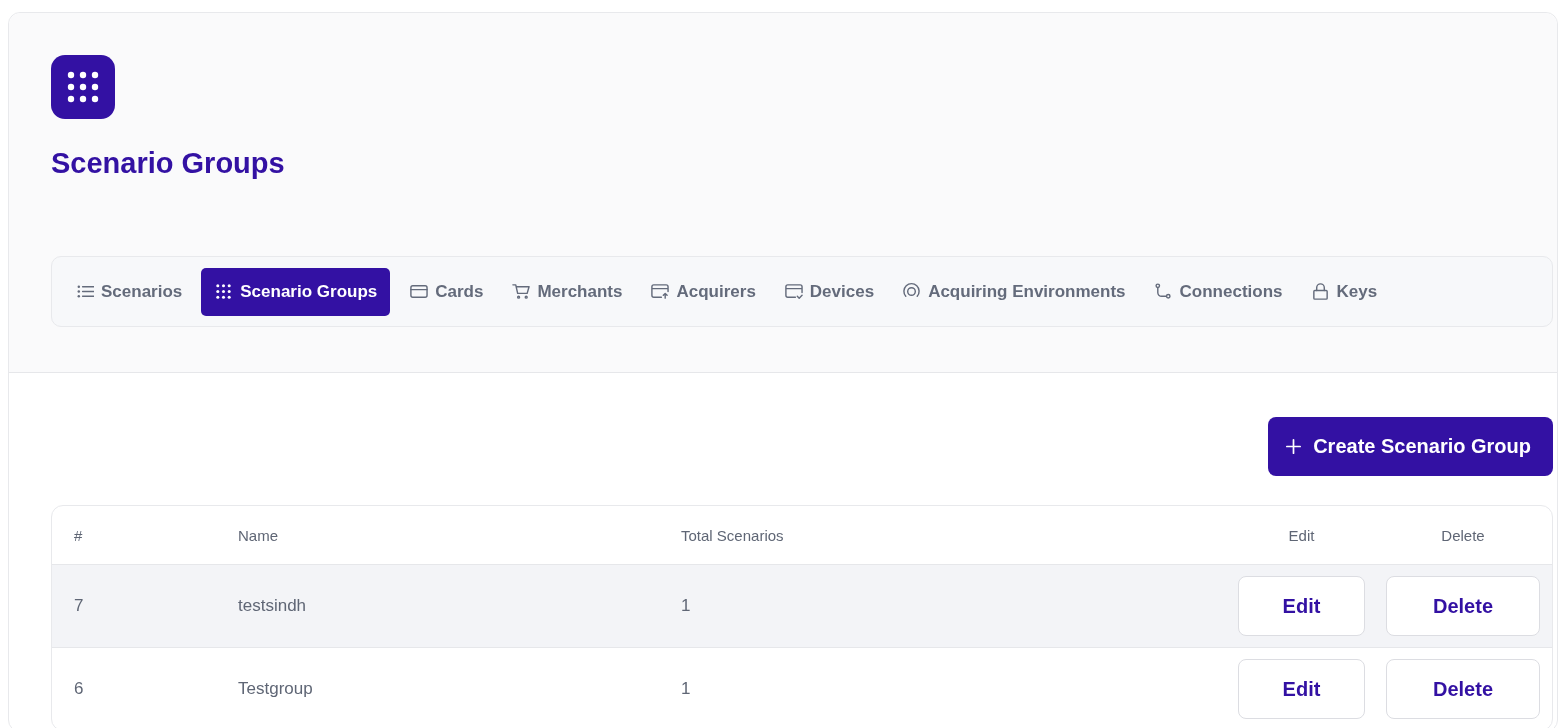 Image resolution: width=1558 pixels, height=728 pixels. I want to click on route-icon, so click(1163, 291).